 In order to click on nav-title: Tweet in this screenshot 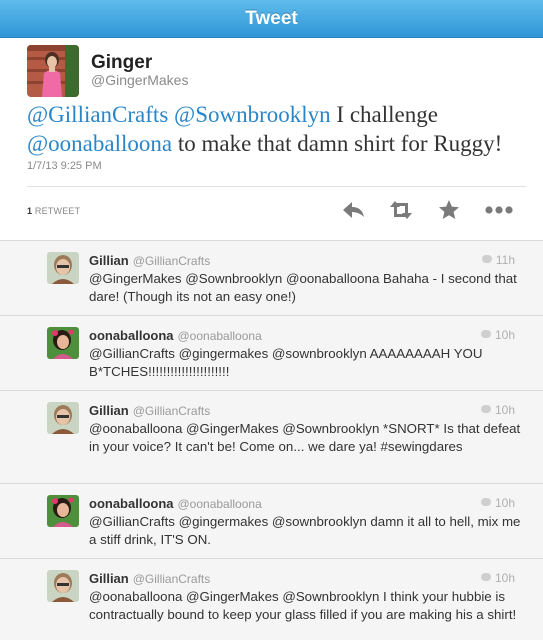, I will do `click(271, 18)`.